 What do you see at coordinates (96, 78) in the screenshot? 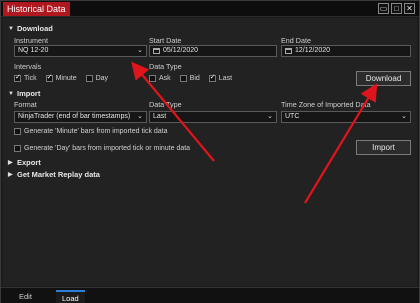
I see `interval-day-checkbox: Day` at bounding box center [96, 78].